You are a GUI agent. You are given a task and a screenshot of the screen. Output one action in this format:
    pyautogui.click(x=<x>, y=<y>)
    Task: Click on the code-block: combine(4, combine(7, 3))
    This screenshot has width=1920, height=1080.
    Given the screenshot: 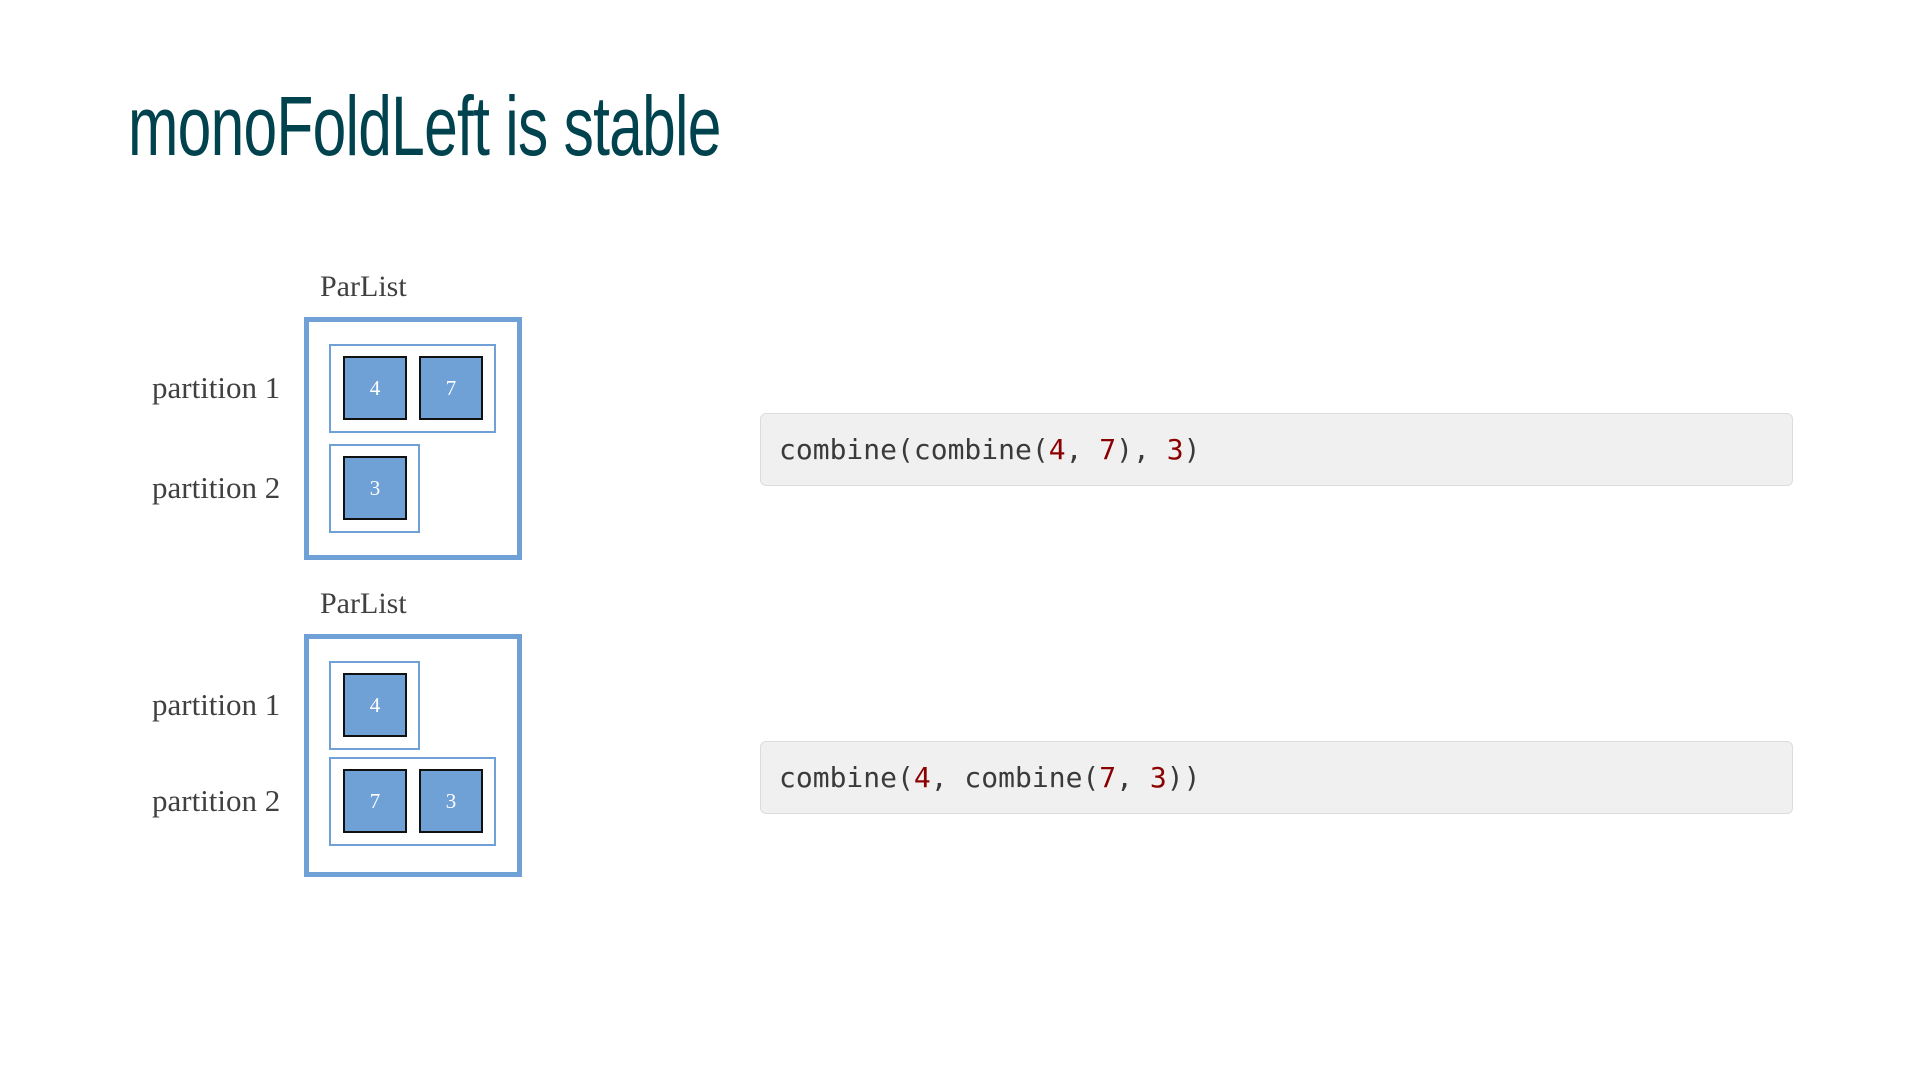 What is the action you would take?
    pyautogui.click(x=1276, y=777)
    